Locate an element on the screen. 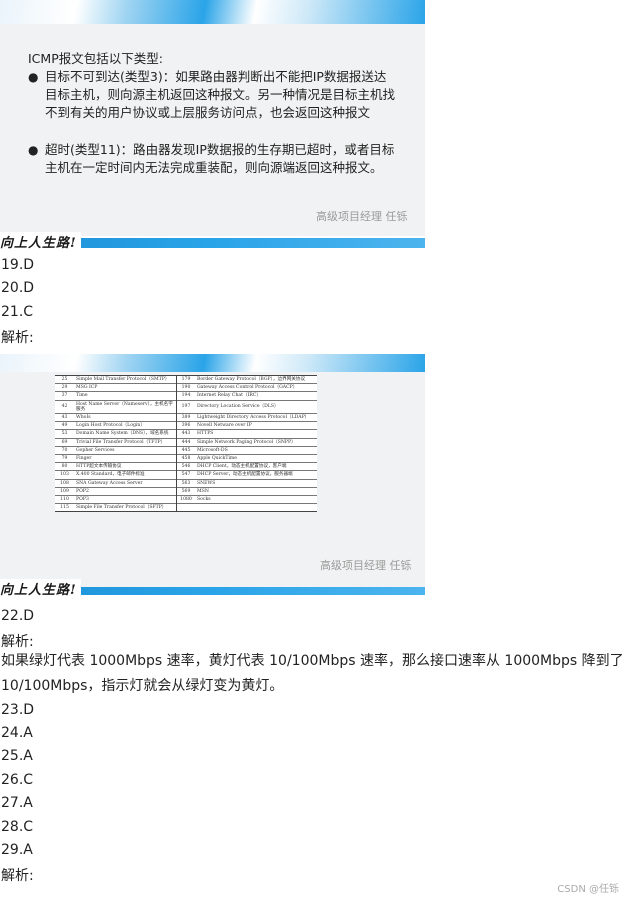  port-number-cell: 110 is located at coordinates (64, 499).